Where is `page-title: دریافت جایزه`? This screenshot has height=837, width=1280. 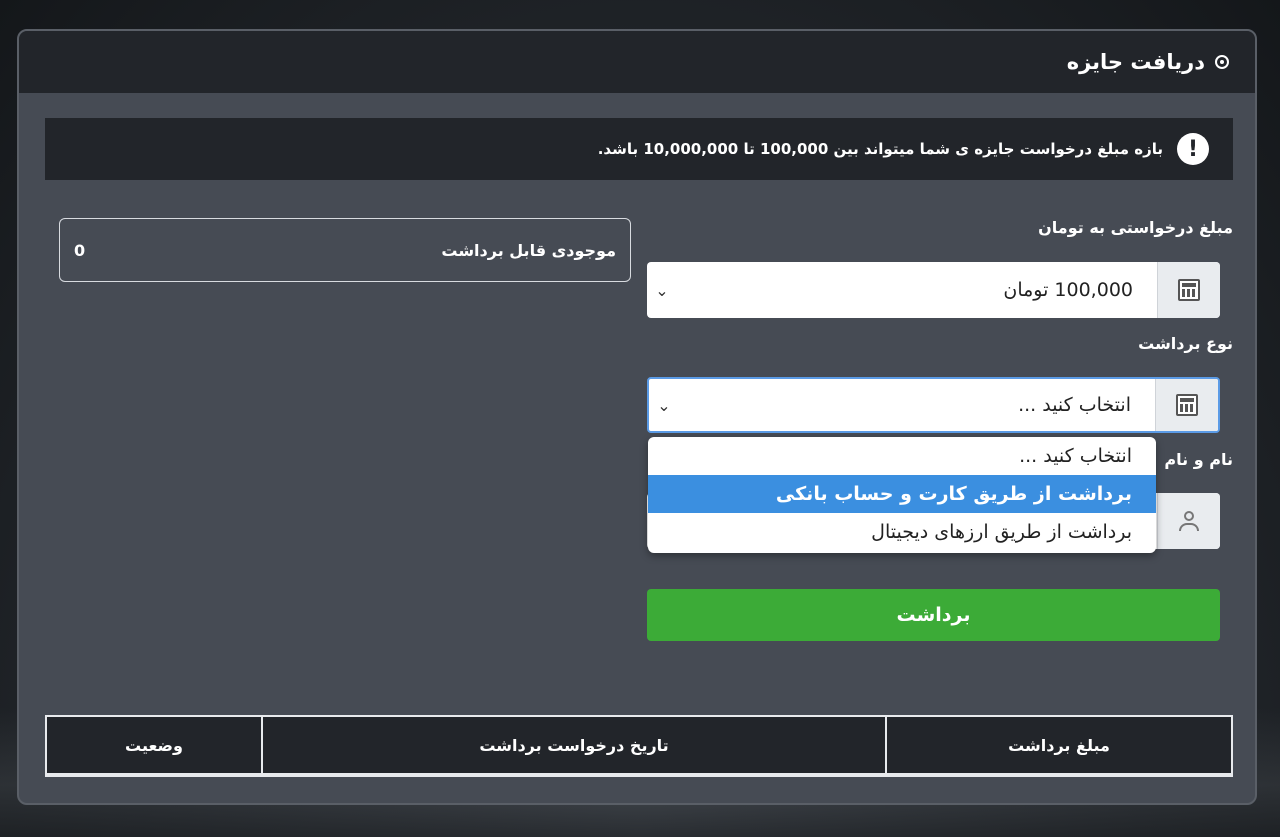
page-title: دریافت جایزه is located at coordinates (1135, 62).